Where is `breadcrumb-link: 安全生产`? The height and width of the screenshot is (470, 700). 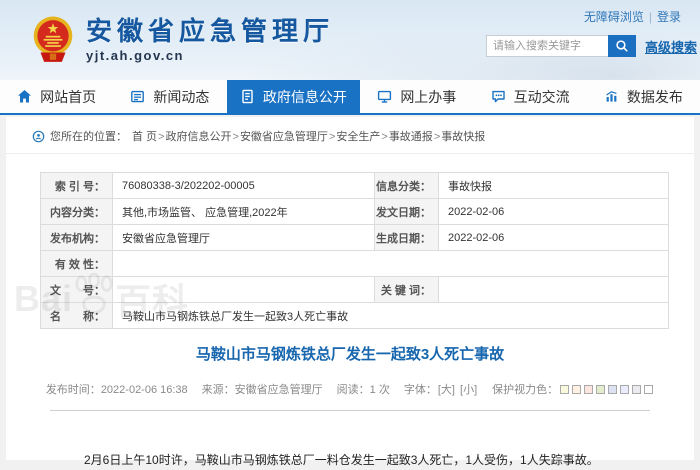
breadcrumb-link: 安全生产 is located at coordinates (358, 137).